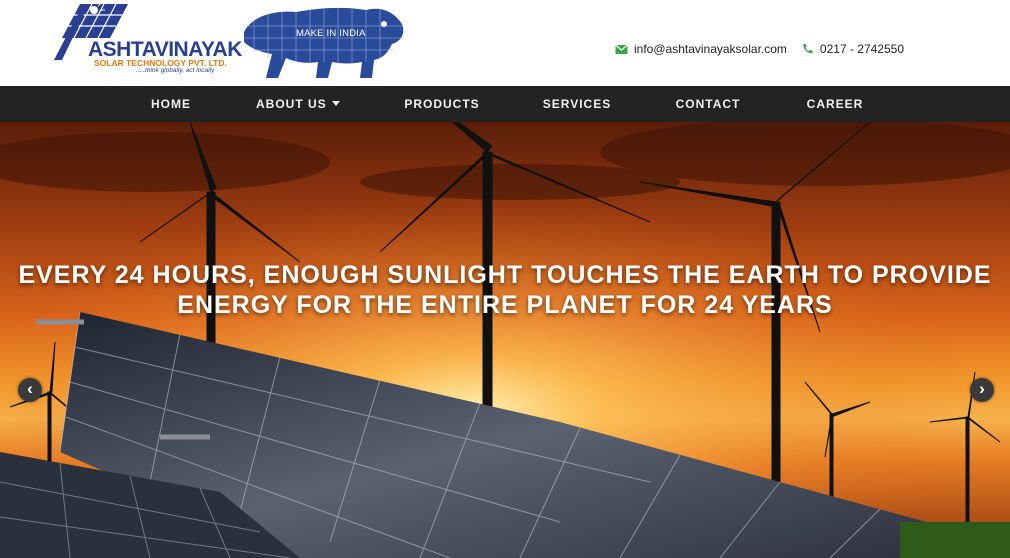 This screenshot has width=1010, height=558. I want to click on make-in-india-logo: MAKE IN INDIA, so click(322, 42).